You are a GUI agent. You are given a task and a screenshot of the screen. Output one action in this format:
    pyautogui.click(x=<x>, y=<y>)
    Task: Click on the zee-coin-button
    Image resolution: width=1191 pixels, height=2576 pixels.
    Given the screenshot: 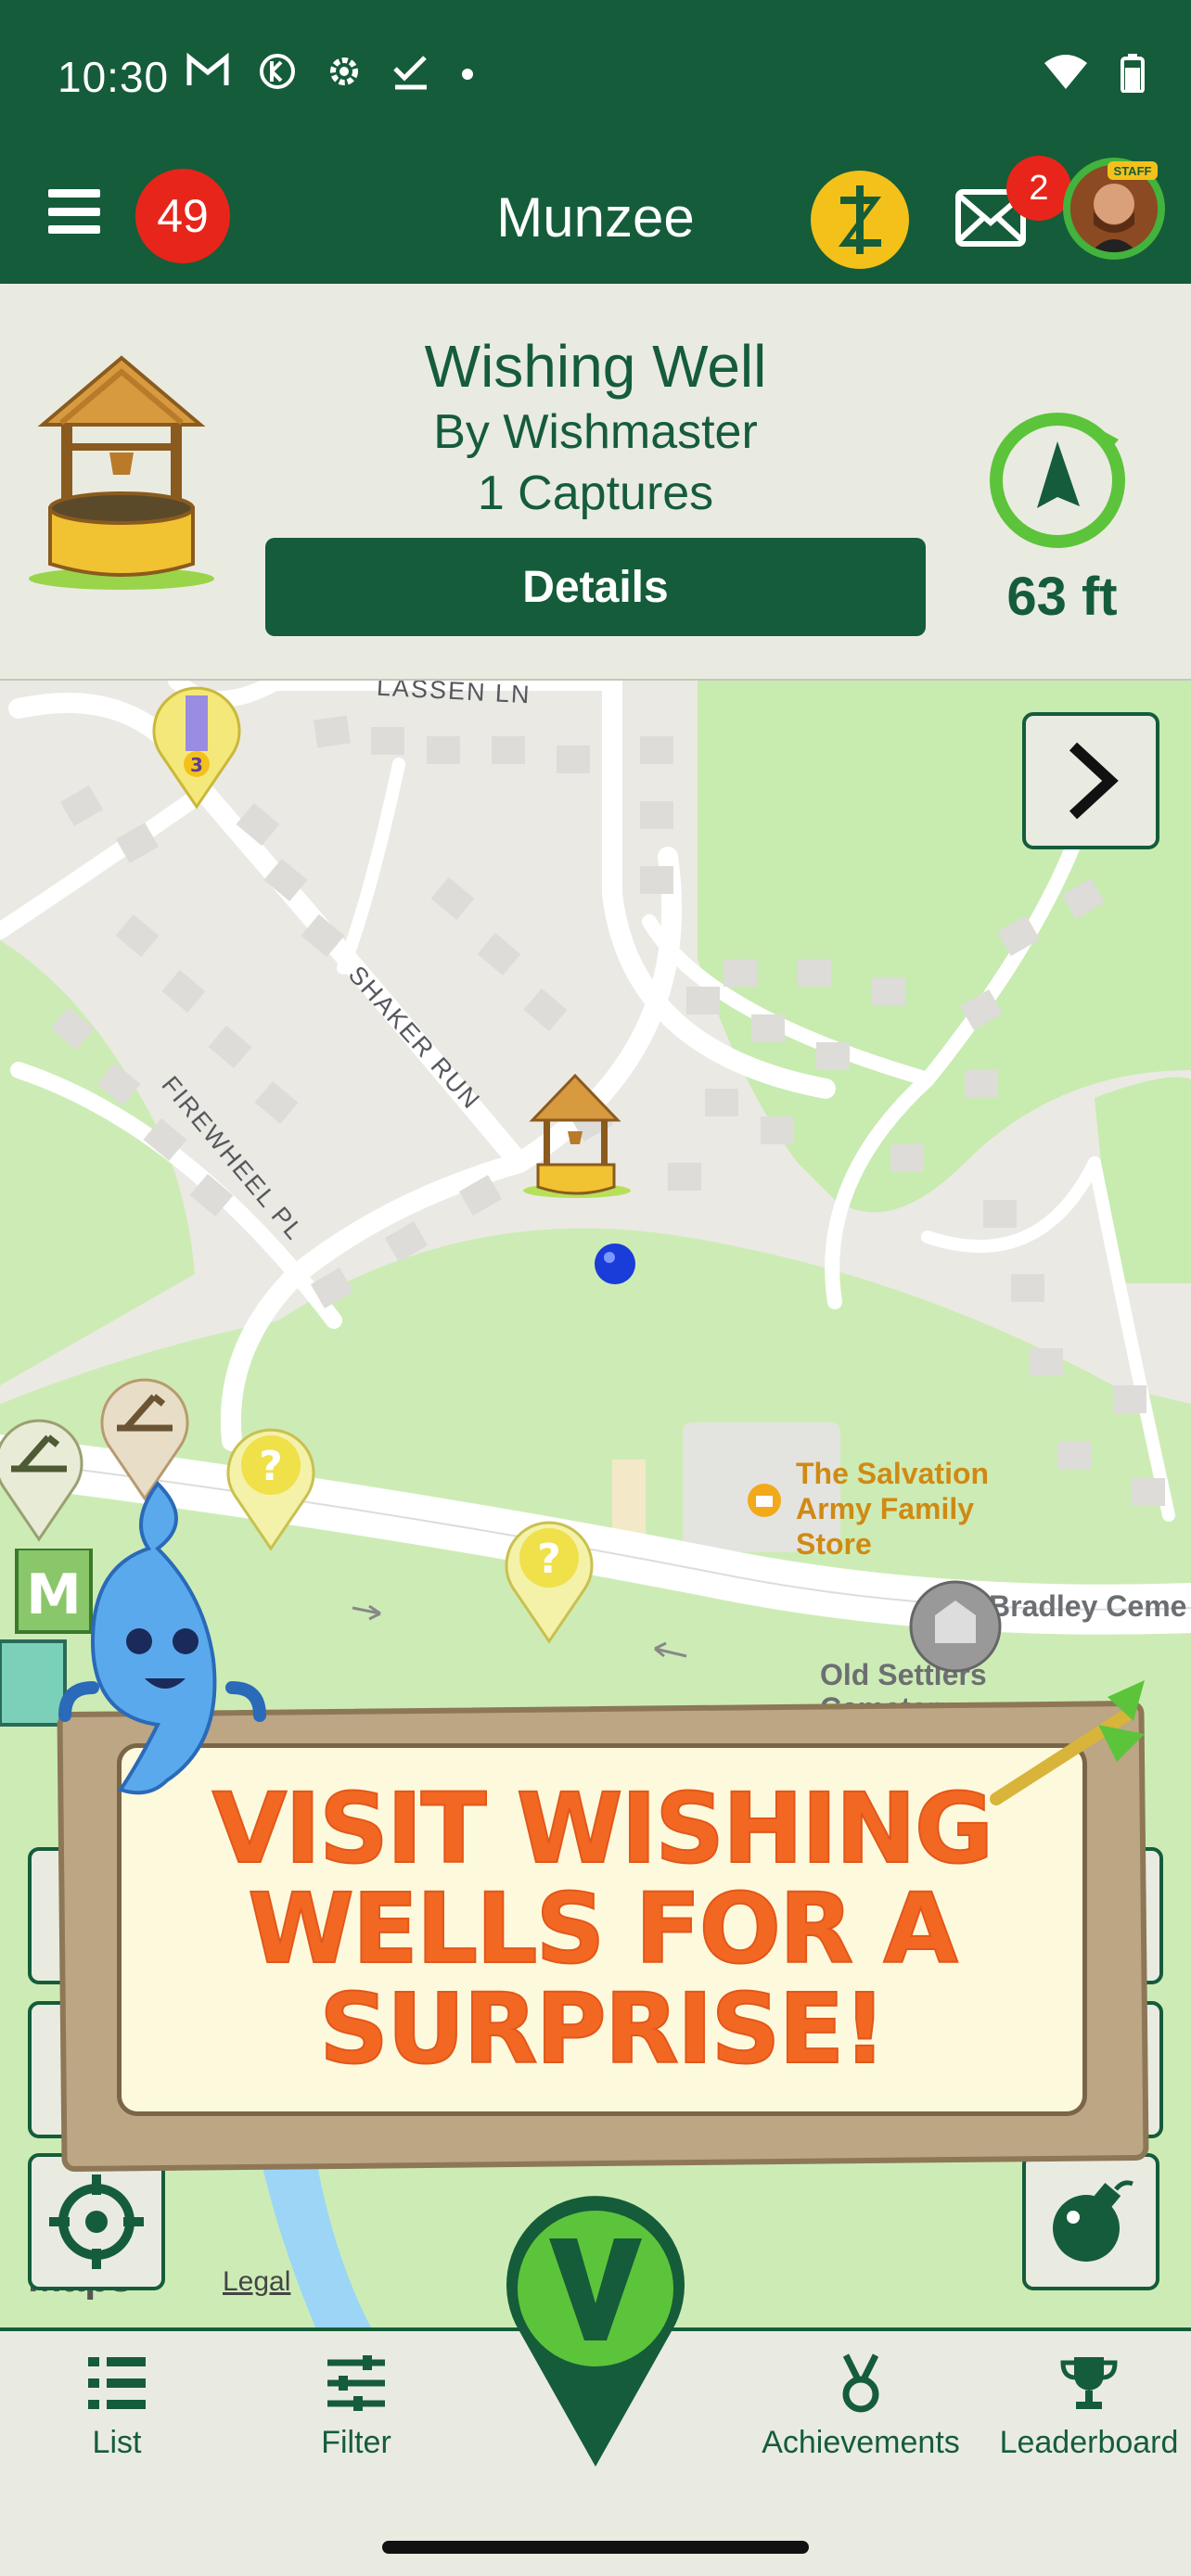 What is the action you would take?
    pyautogui.click(x=860, y=220)
    